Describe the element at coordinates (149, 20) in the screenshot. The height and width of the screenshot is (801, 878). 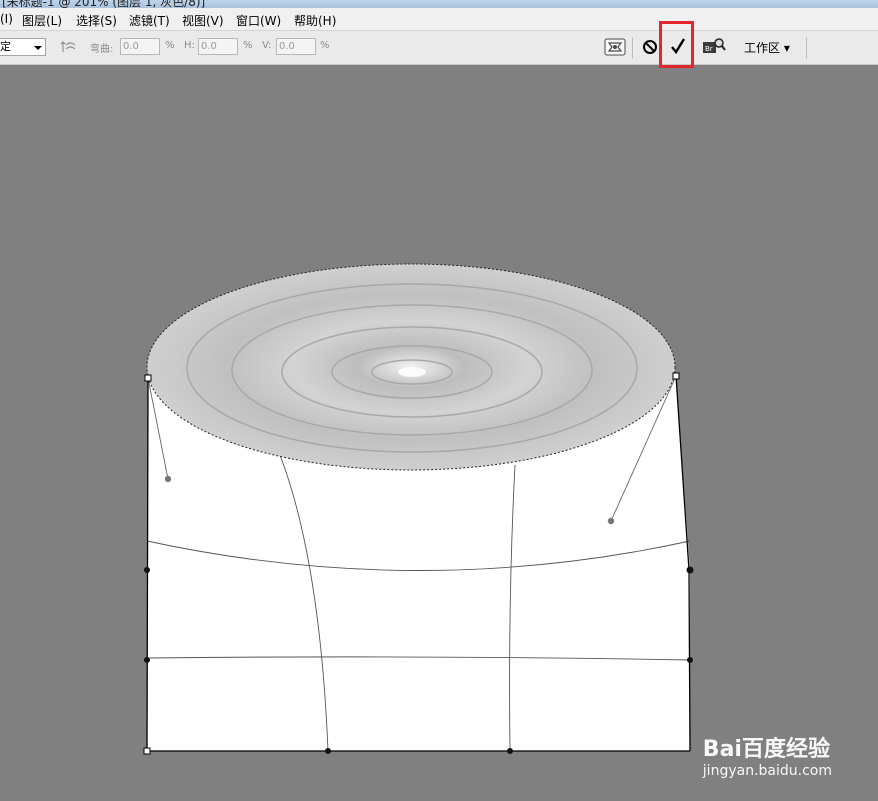
I see `menu-filter: 滤镜(T)` at that location.